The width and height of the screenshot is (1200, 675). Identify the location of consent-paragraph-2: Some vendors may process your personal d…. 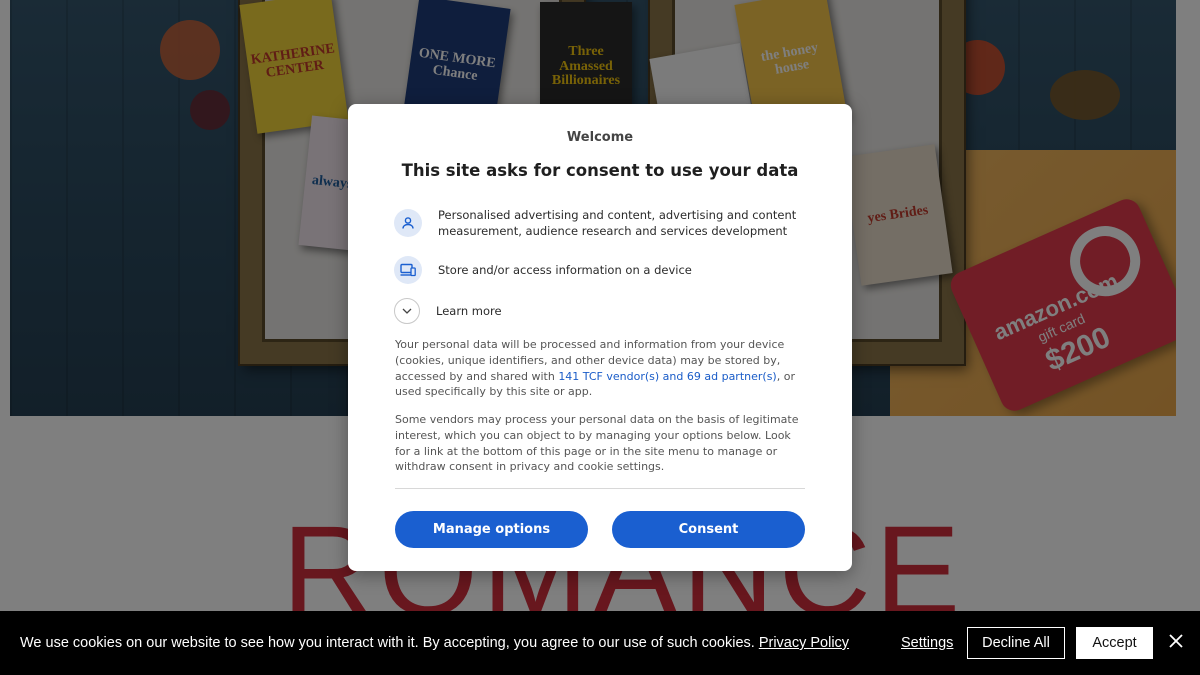
(597, 443).